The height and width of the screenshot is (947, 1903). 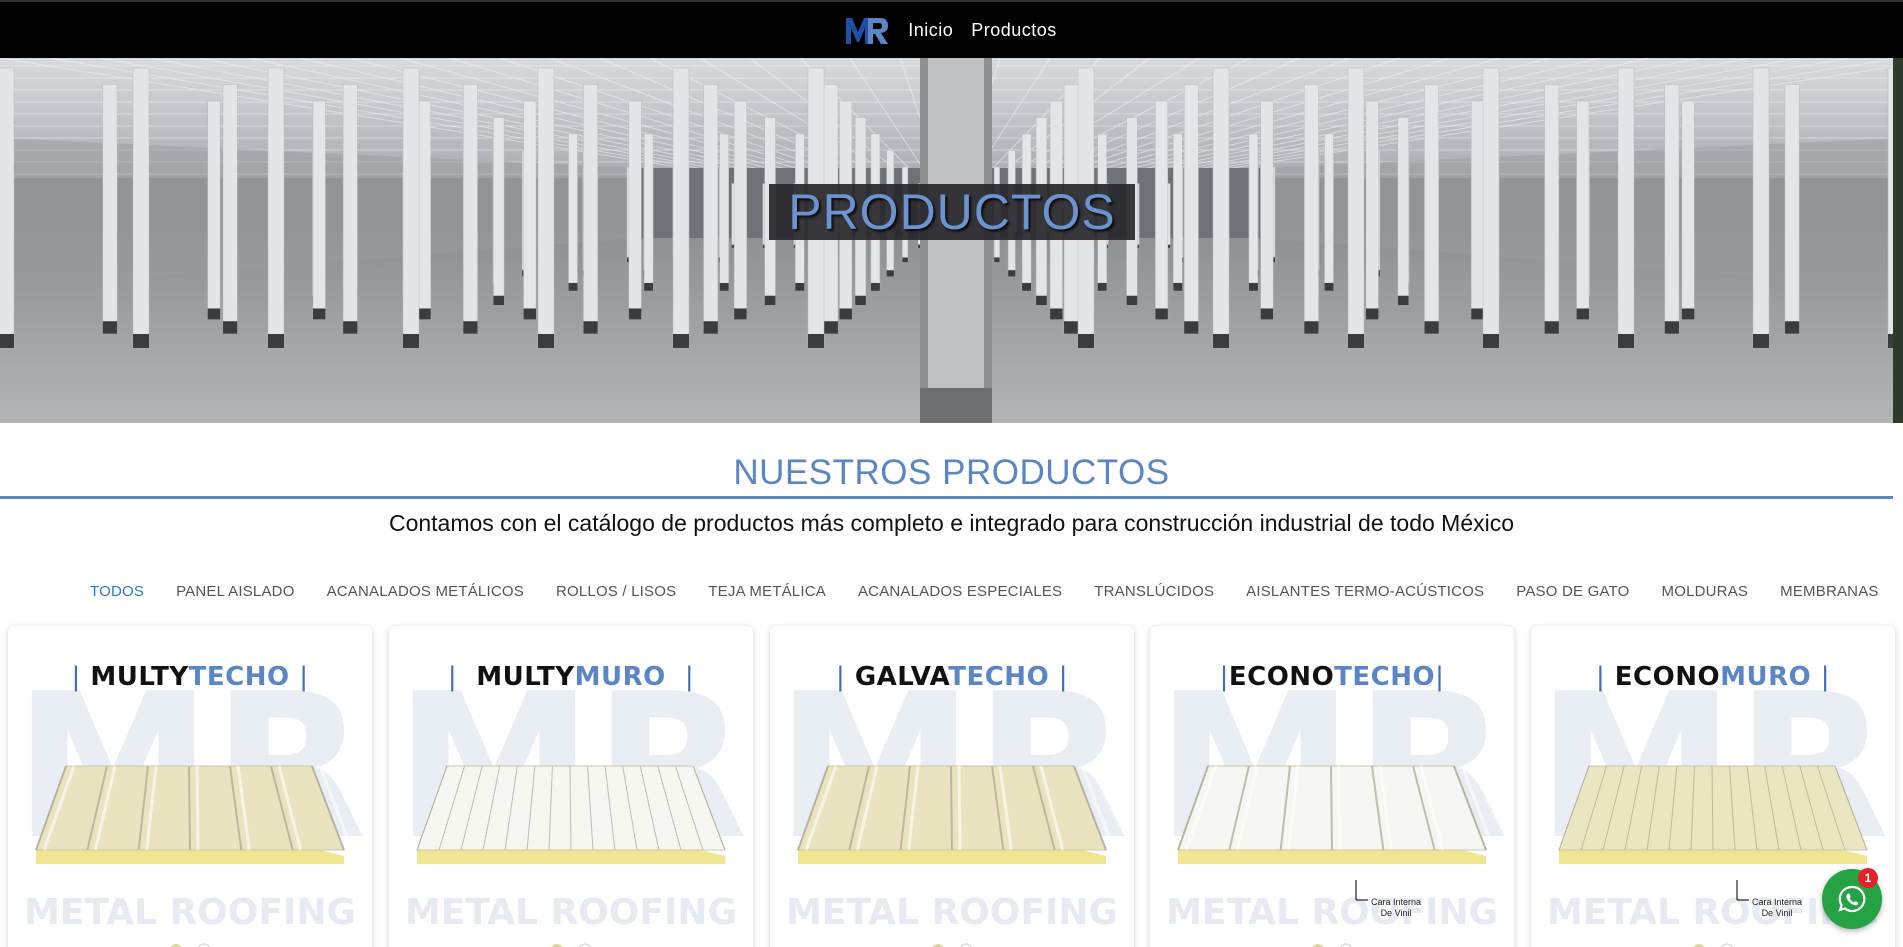 I want to click on hero-title: PRODUCTOS, so click(x=952, y=212).